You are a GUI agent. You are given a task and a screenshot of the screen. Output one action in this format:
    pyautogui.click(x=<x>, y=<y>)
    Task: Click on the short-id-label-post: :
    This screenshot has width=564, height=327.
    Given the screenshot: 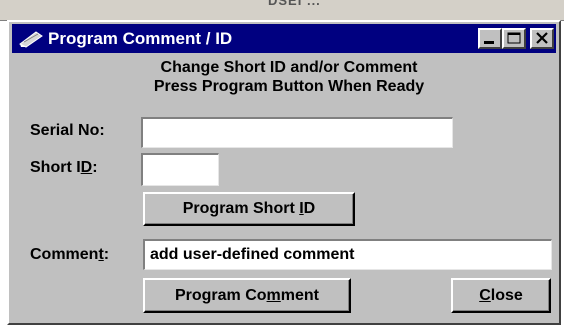 What is the action you would take?
    pyautogui.click(x=95, y=167)
    